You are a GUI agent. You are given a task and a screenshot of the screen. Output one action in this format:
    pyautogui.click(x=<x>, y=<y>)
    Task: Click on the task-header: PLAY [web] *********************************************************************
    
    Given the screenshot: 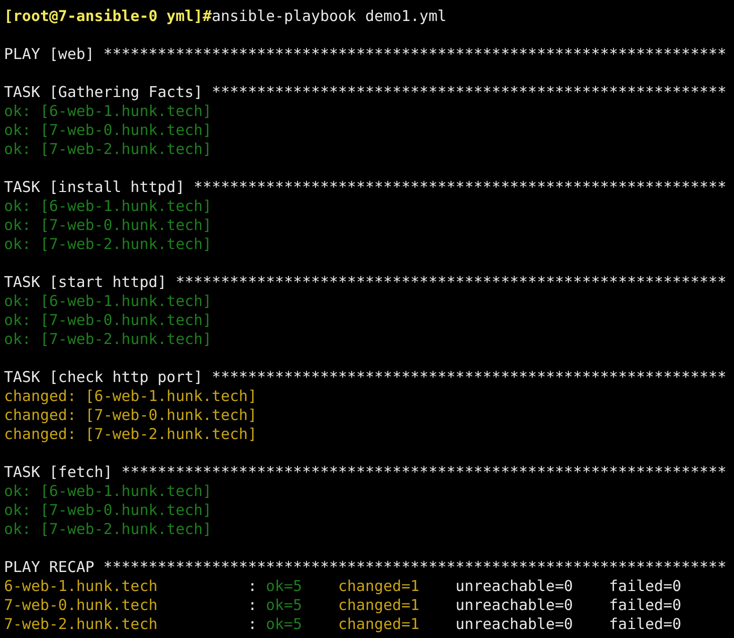 What is the action you would take?
    pyautogui.click(x=366, y=54)
    